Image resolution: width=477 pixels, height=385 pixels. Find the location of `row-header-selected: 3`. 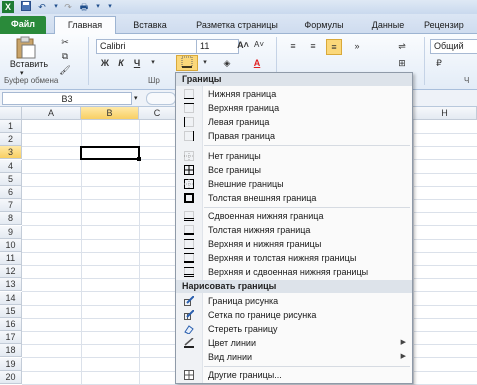

row-header-selected: 3 is located at coordinates (11, 153).